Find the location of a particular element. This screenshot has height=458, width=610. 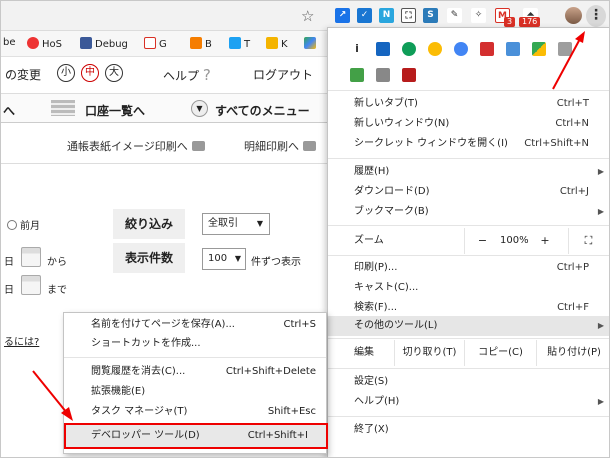

extension-bar-icon is located at coordinates (383, 49).